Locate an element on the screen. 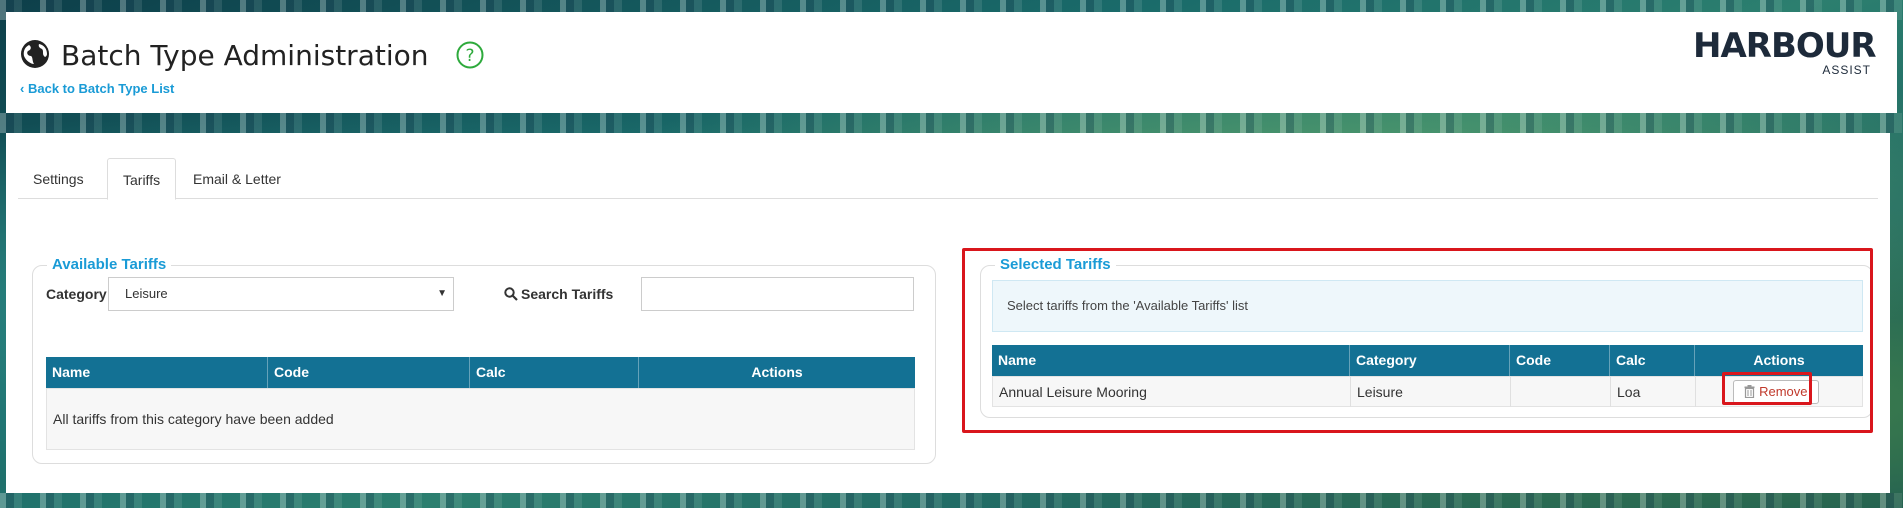 The width and height of the screenshot is (1903, 508). harbour-assist-logo: HARBOUR ASSIST is located at coordinates (1785, 53).